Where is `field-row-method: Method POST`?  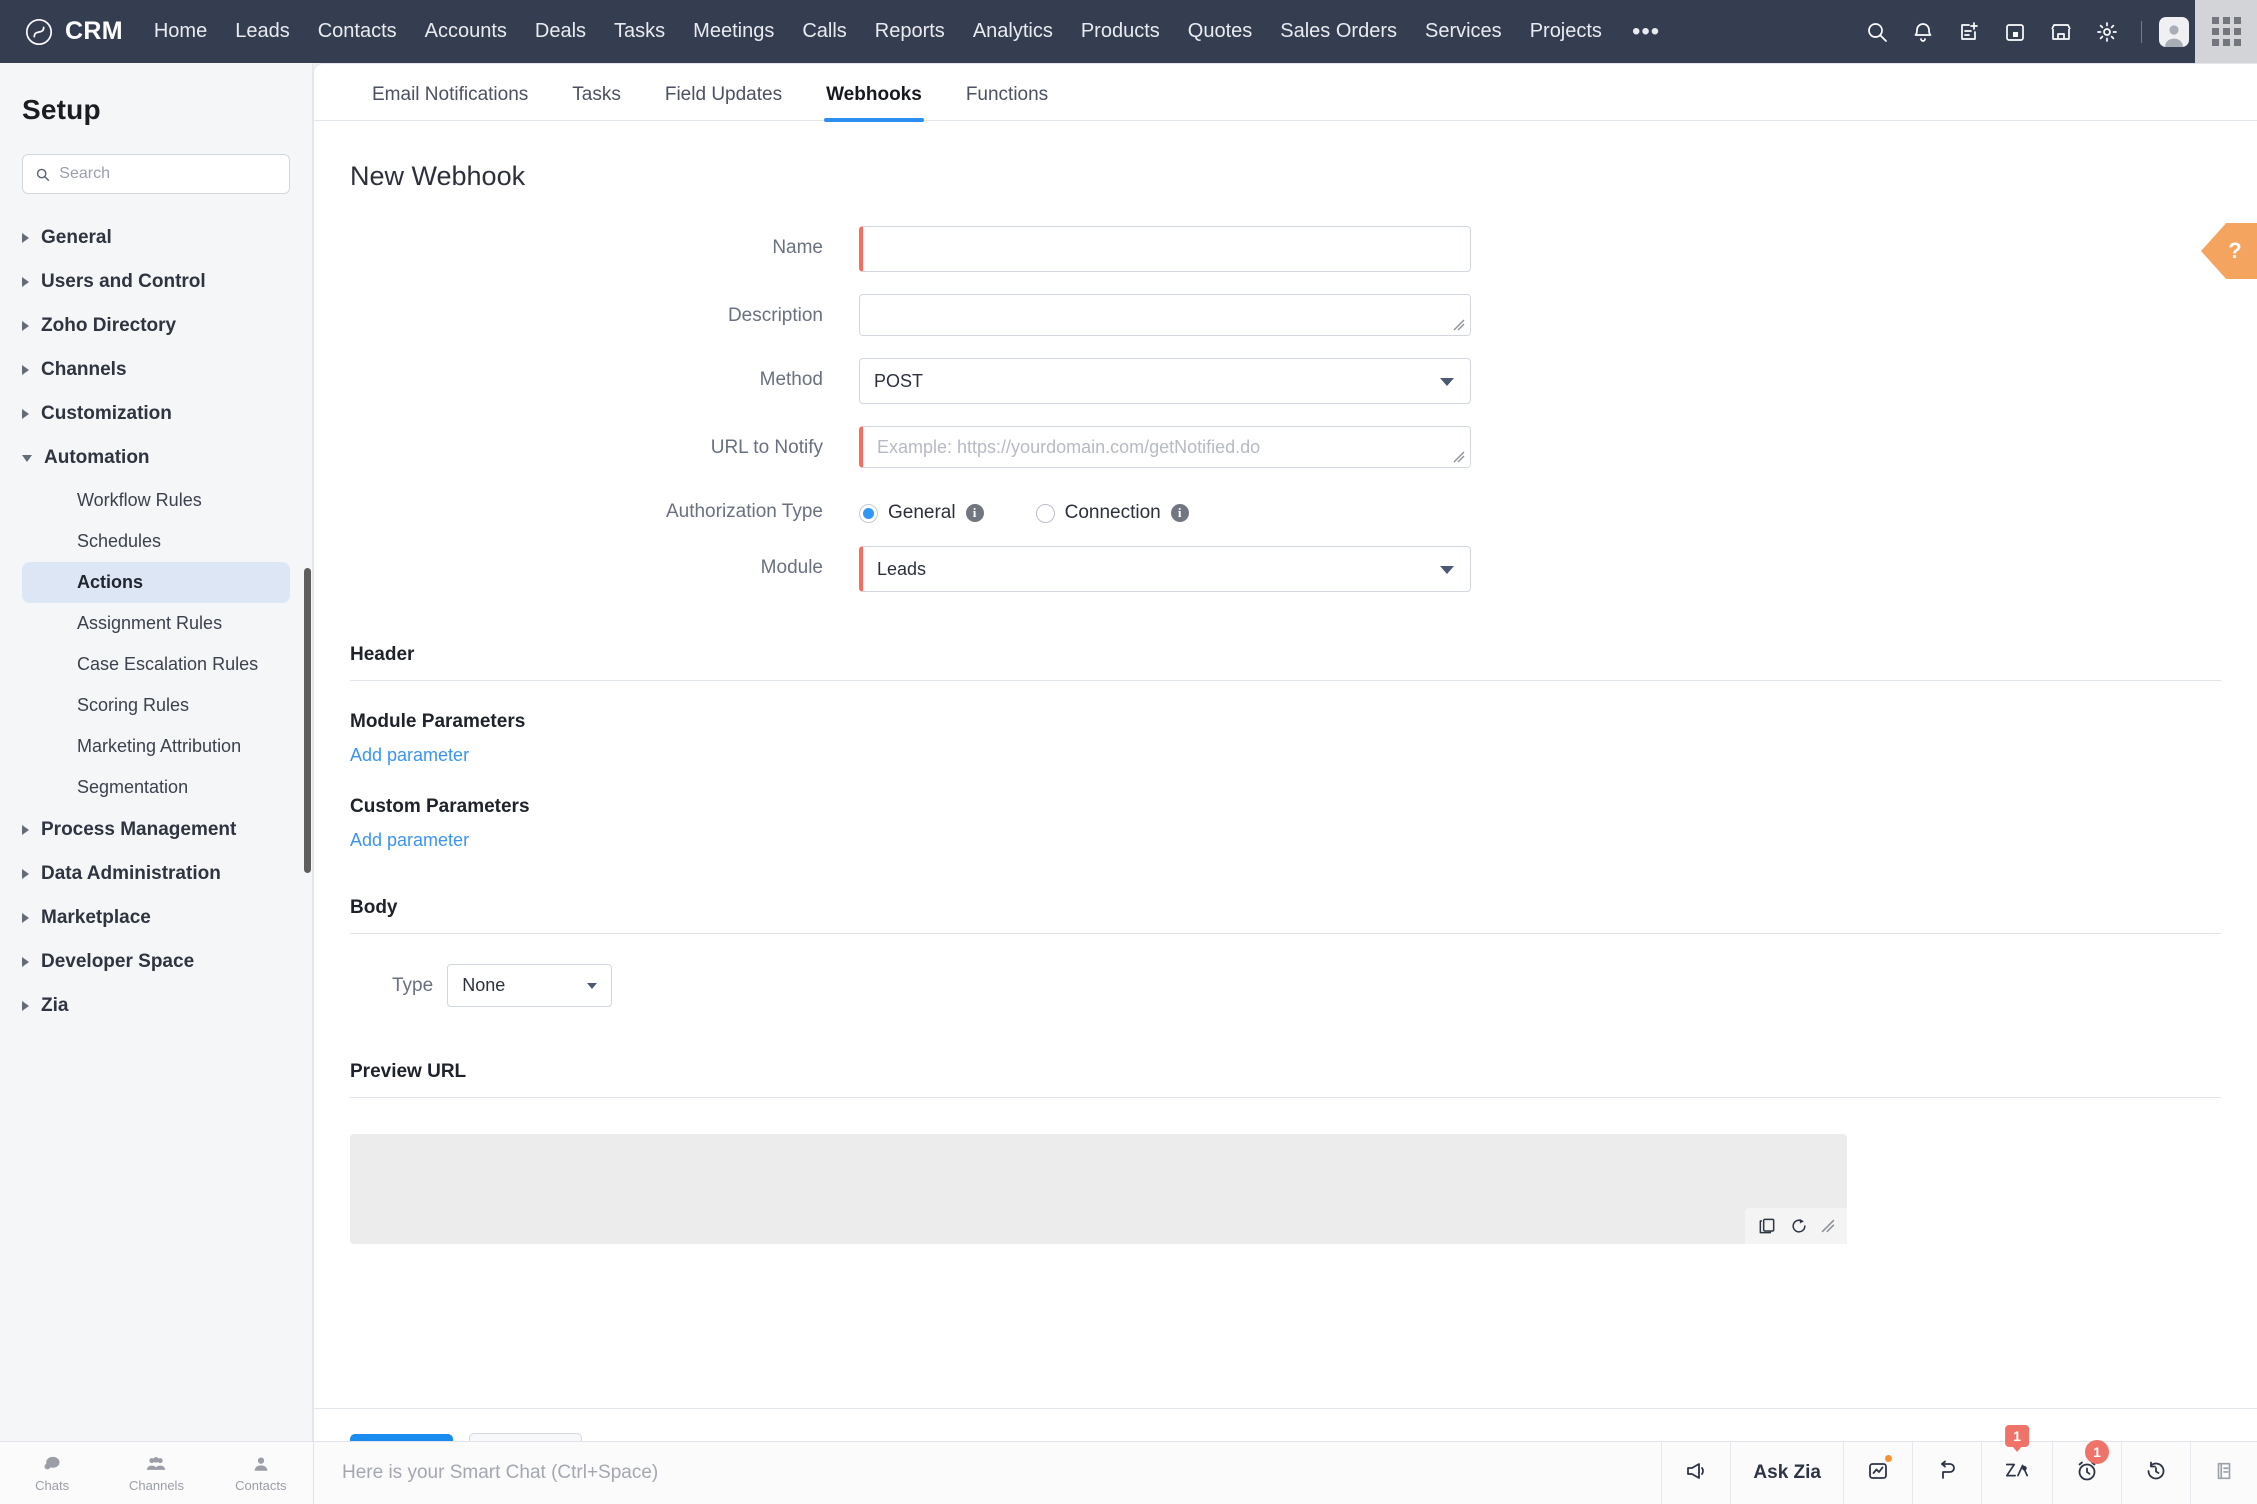
field-row-method: Method POST is located at coordinates (1285, 381).